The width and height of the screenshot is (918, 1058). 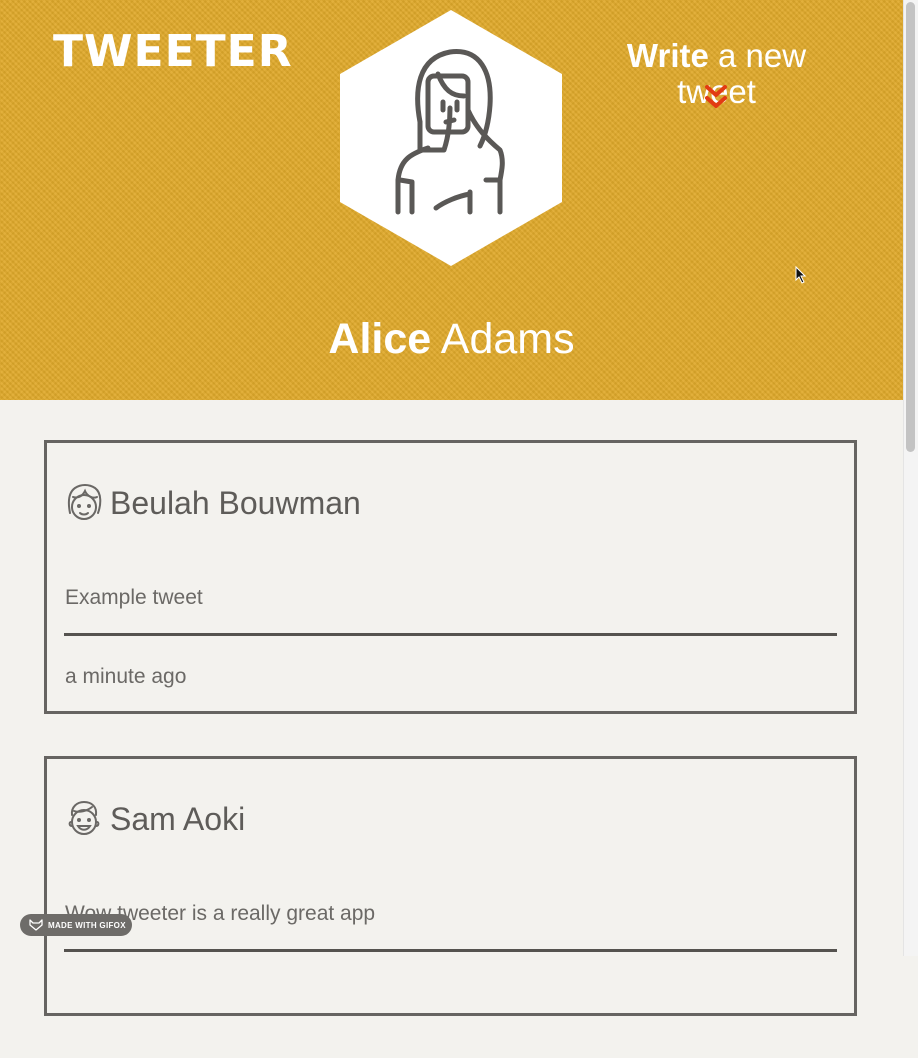 I want to click on mouse-cursor-icon, so click(x=801, y=275).